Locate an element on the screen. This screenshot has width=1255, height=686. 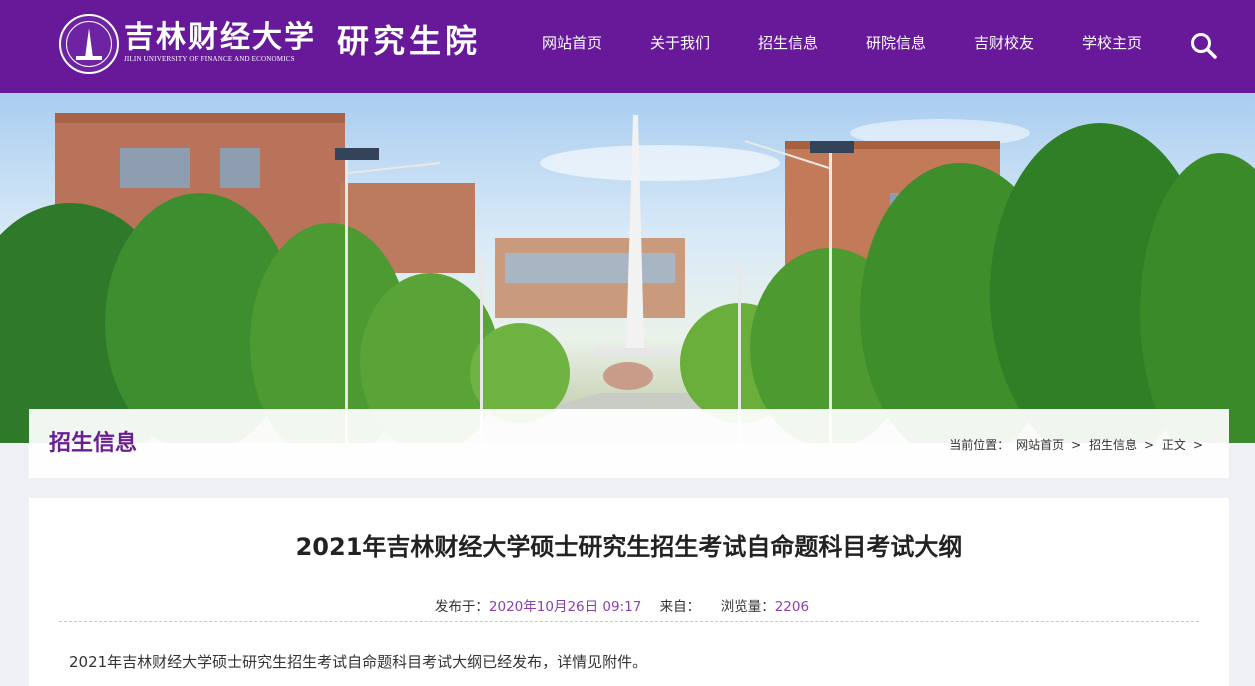
nav-item-graduate-info: 研院信息 is located at coordinates (896, 46).